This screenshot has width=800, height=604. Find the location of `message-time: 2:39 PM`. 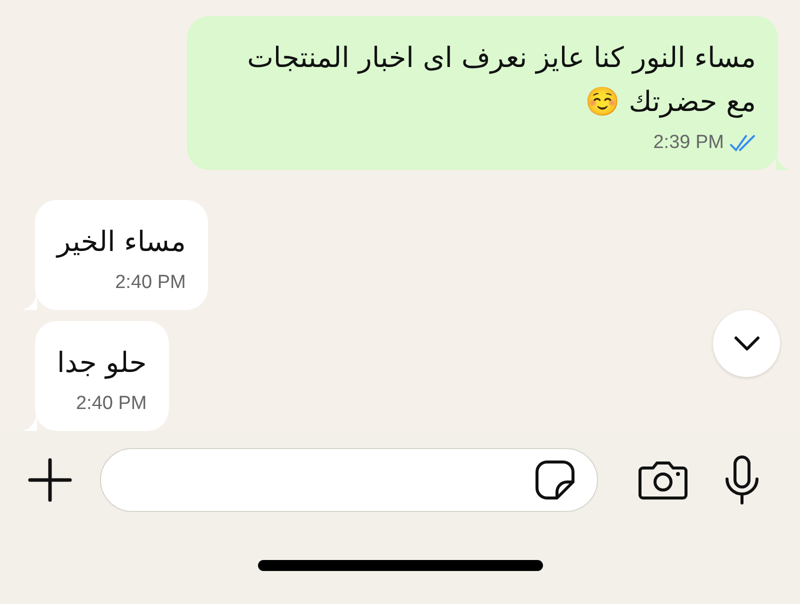

message-time: 2:39 PM is located at coordinates (688, 143).